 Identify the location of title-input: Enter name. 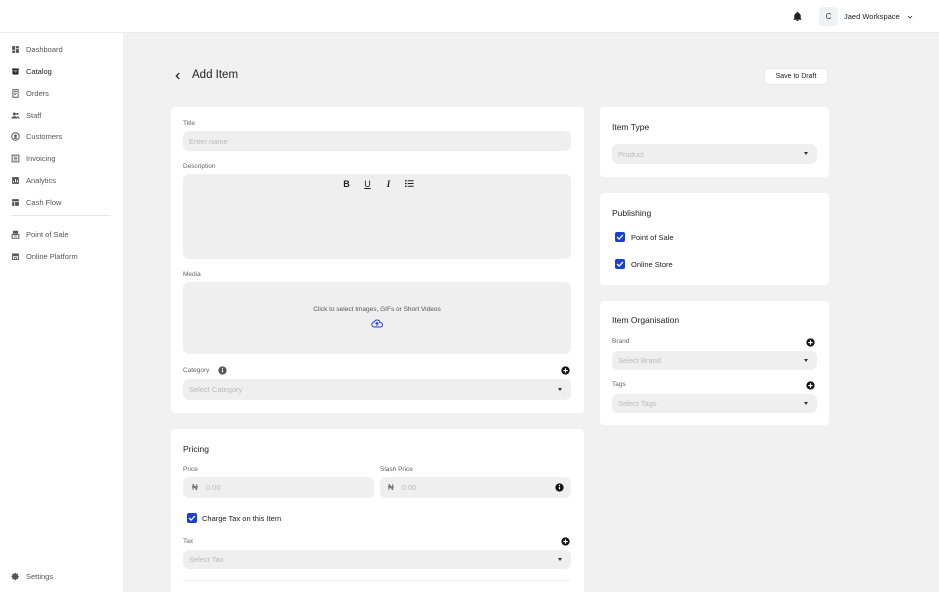
(377, 141).